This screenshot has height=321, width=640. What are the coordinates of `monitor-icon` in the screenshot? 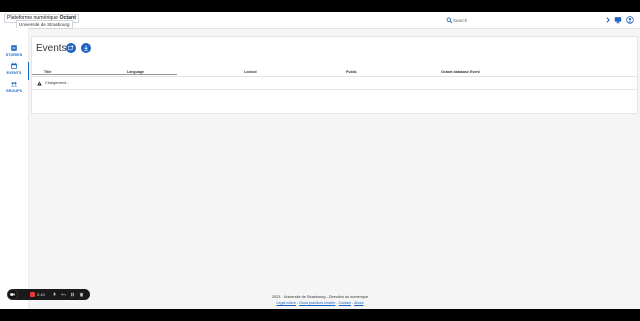 It's located at (618, 20).